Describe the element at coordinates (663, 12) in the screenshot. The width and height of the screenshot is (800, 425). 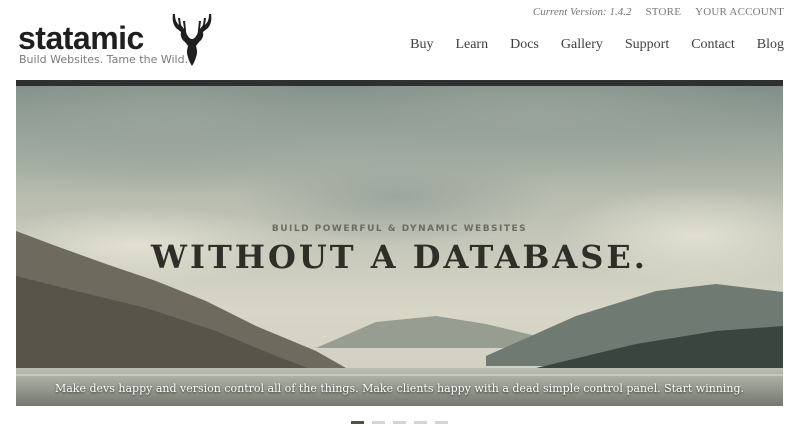
I see `store-link: STORE` at that location.